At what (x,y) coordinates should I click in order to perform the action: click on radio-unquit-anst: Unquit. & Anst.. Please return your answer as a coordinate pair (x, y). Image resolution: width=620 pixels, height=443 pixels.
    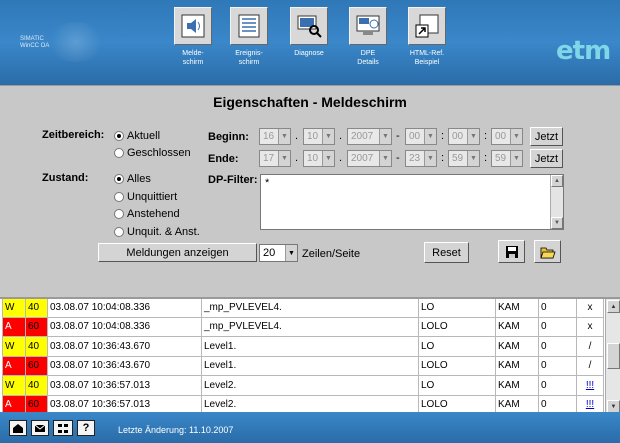
    Looking at the image, I should click on (157, 232).